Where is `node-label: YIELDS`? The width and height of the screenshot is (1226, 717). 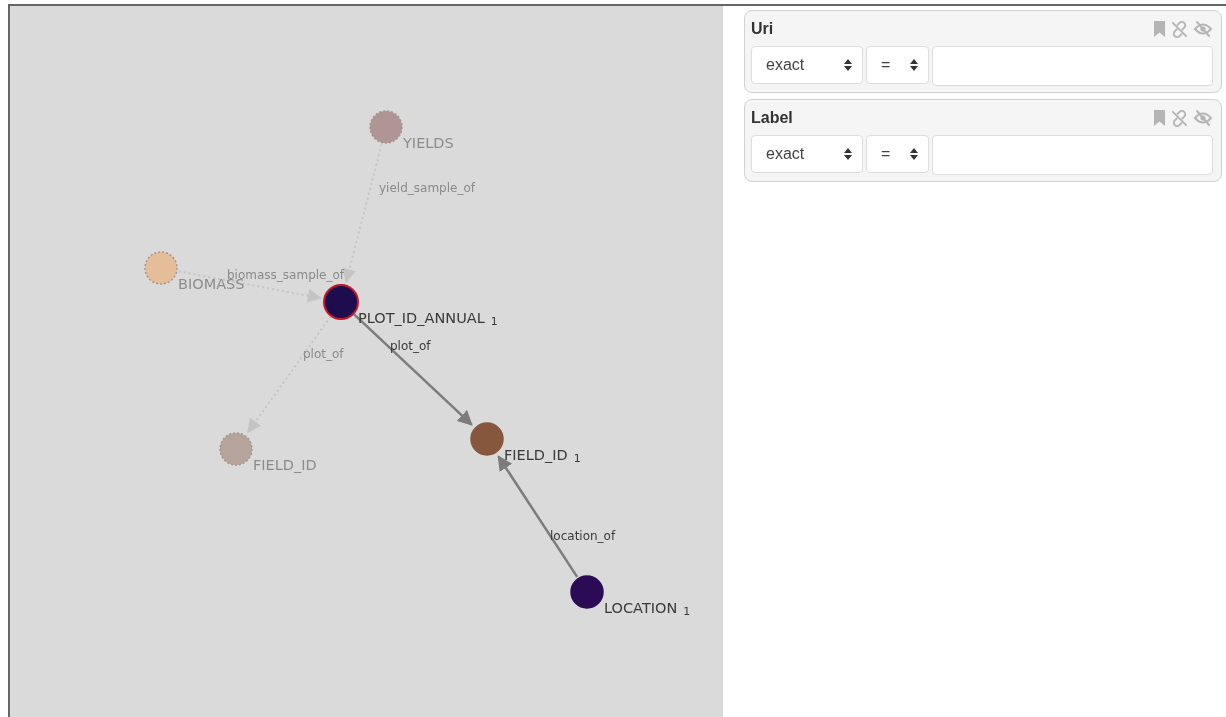 node-label: YIELDS is located at coordinates (428, 143).